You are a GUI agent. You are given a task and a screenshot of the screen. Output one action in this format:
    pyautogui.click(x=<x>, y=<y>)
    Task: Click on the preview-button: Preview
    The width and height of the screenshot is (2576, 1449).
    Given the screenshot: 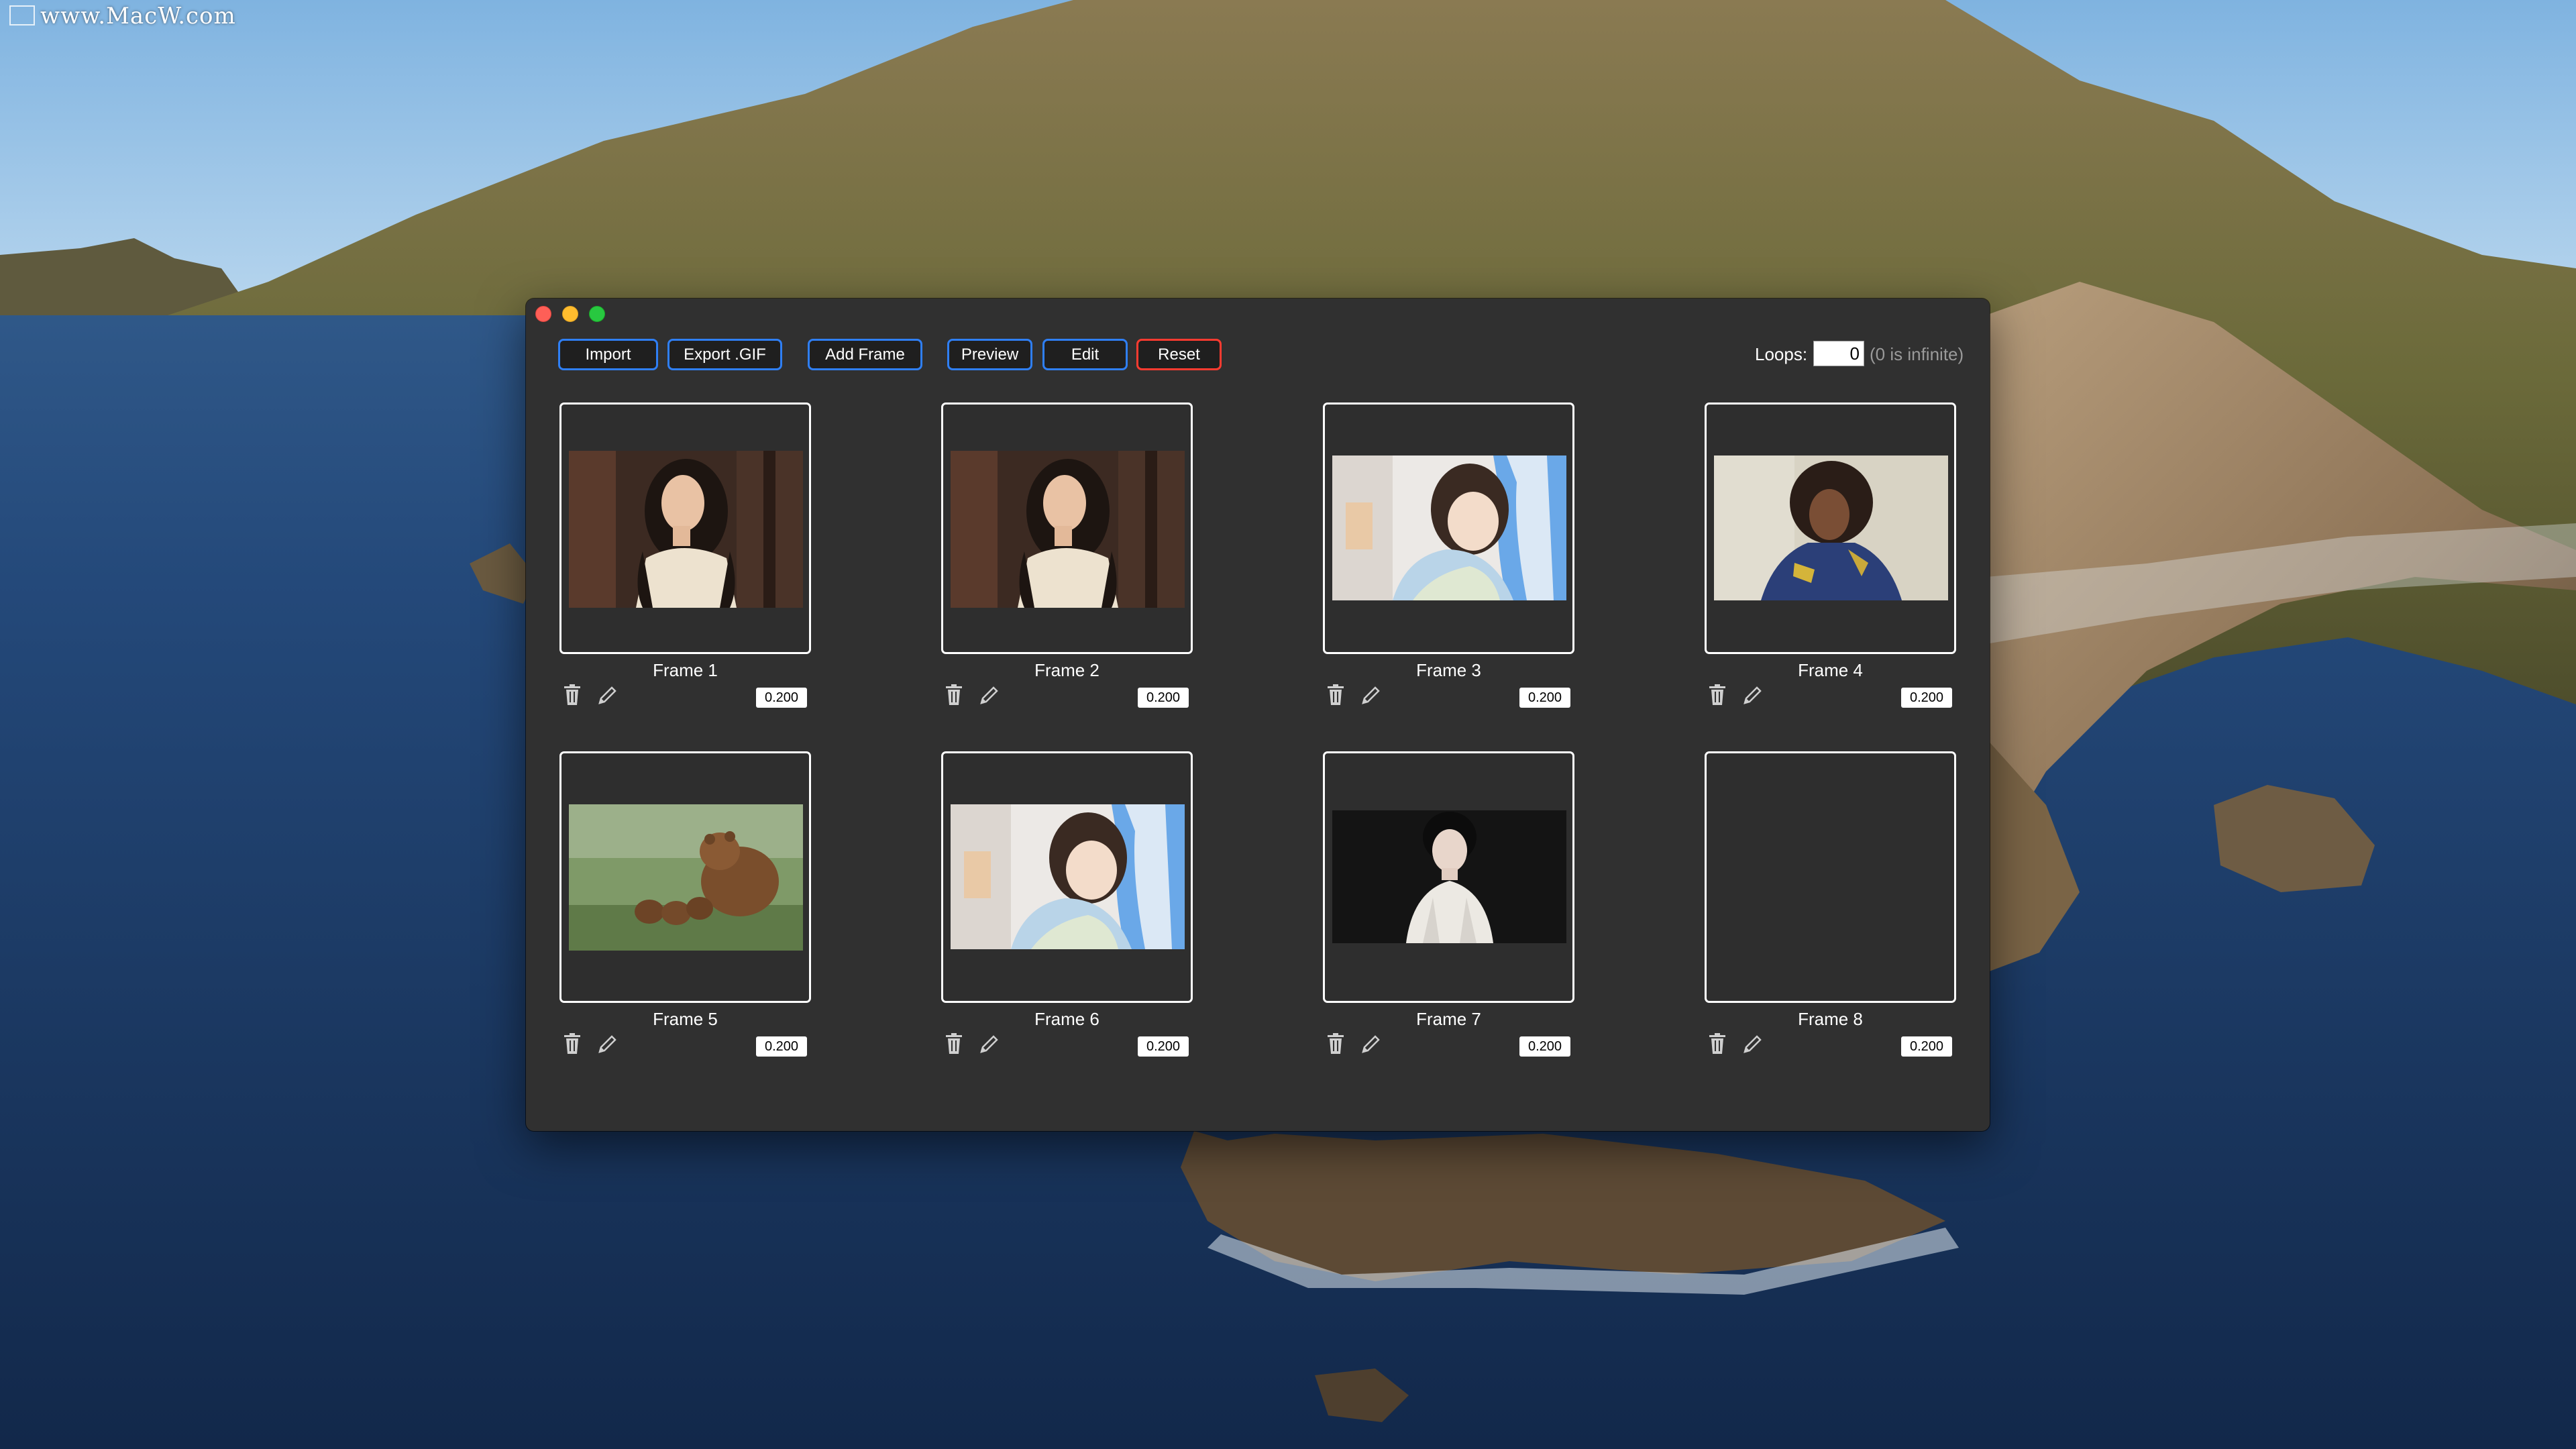 What is the action you would take?
    pyautogui.click(x=989, y=354)
    